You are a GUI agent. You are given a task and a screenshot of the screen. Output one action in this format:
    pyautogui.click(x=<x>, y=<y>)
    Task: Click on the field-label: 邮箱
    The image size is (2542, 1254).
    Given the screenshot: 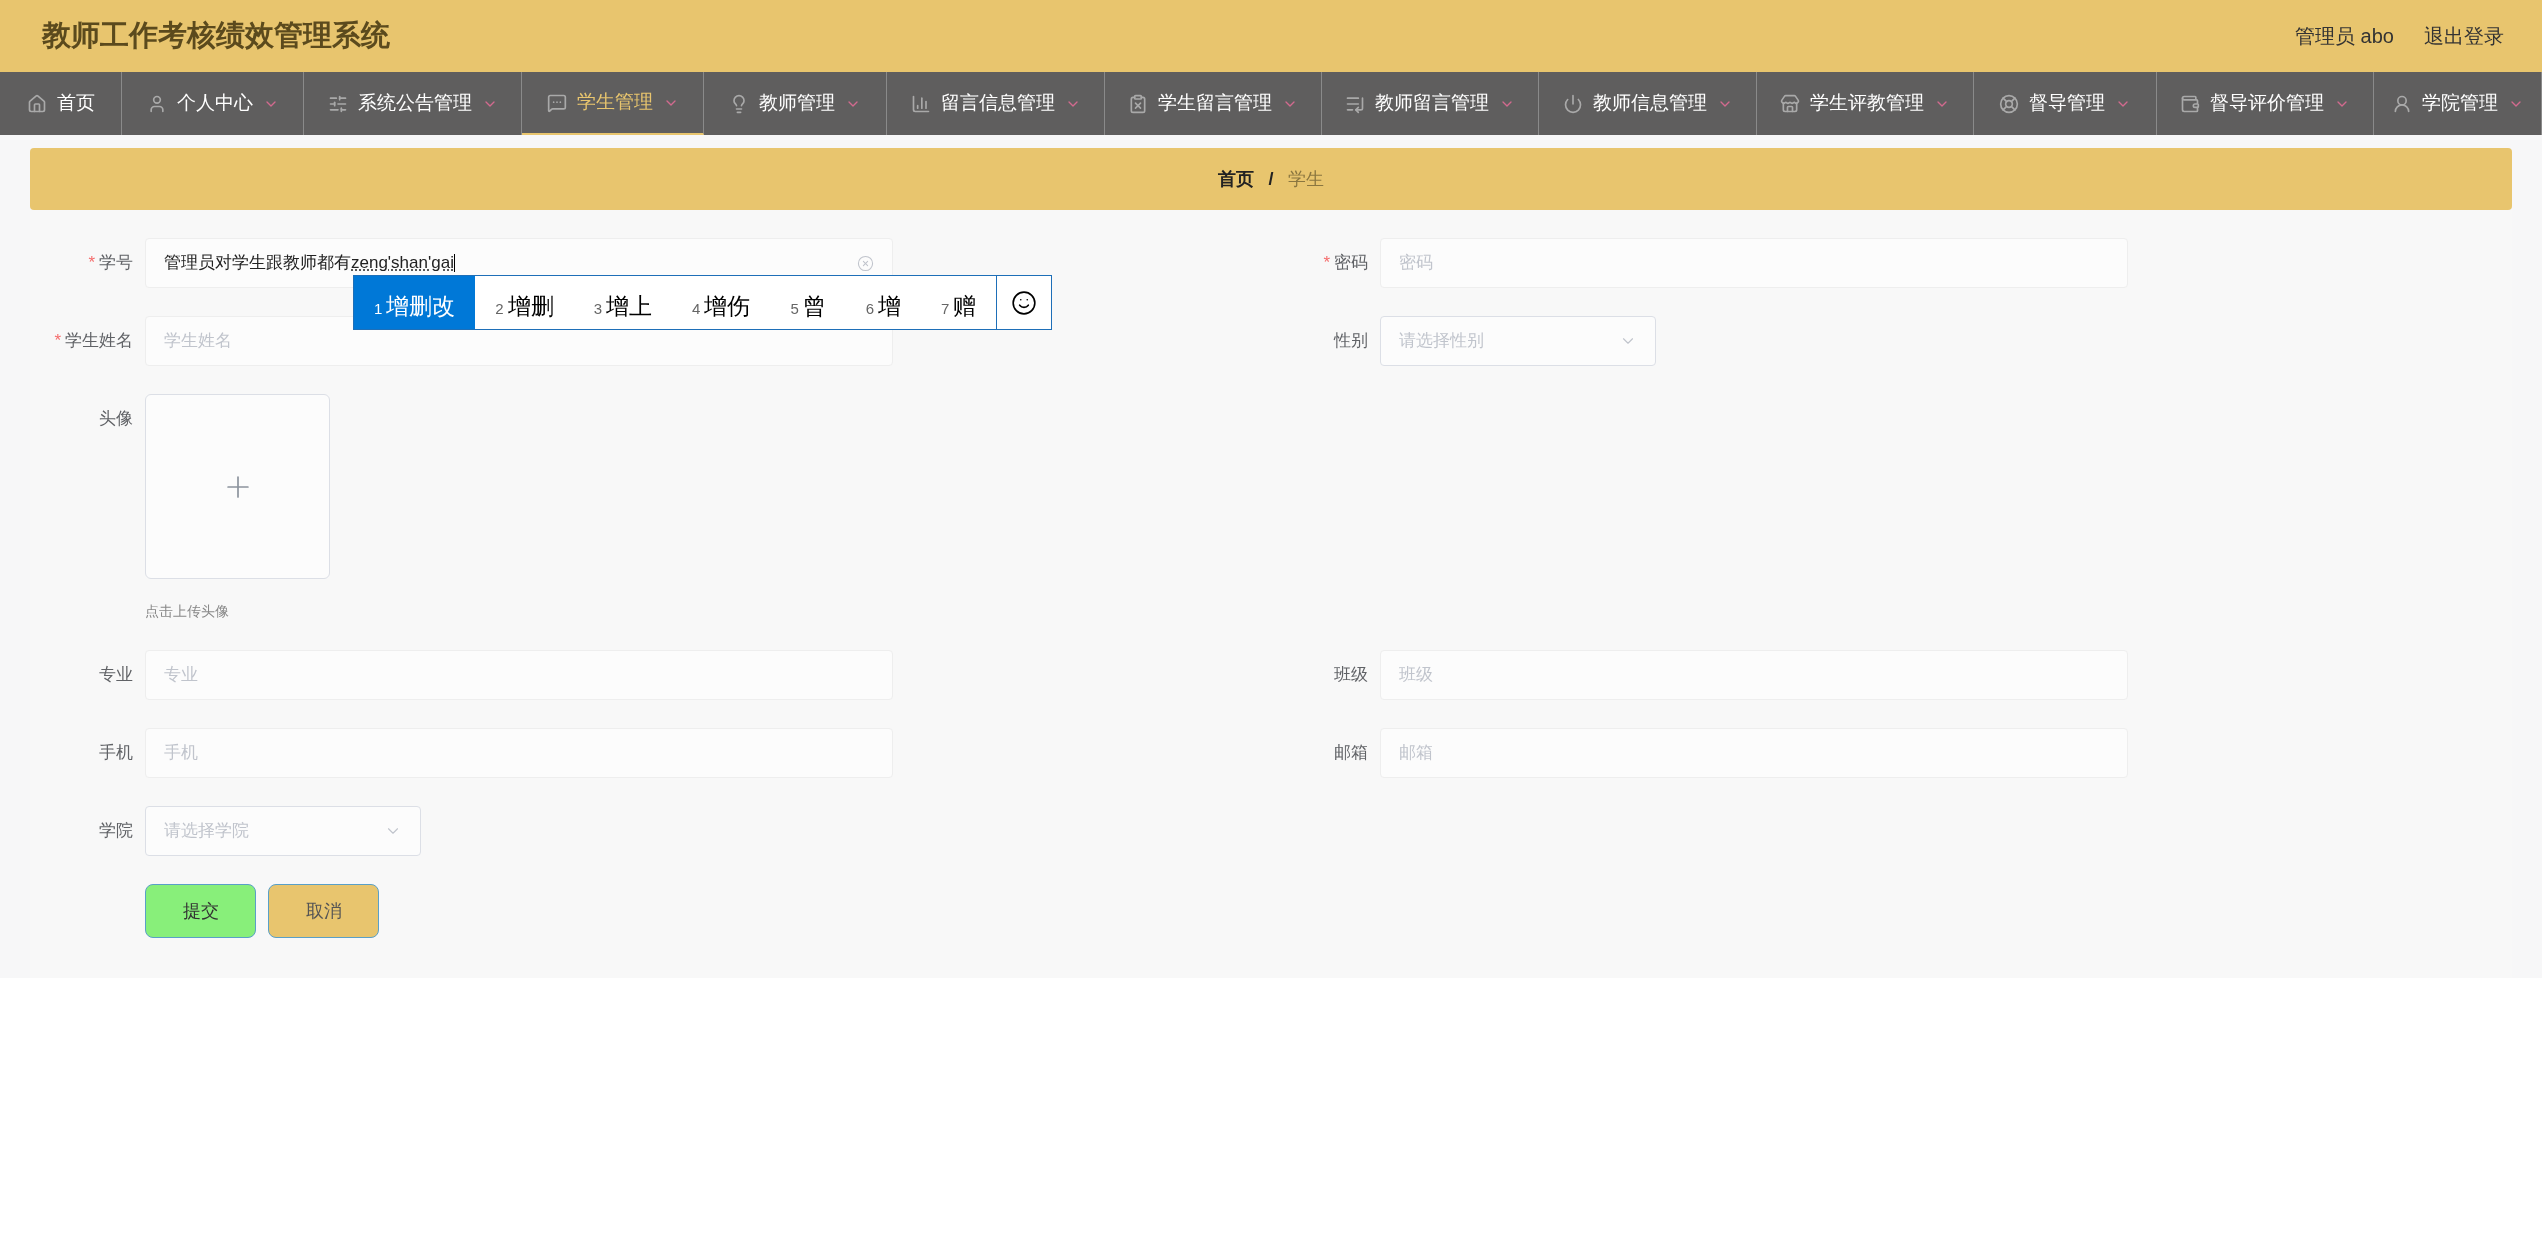 What is the action you would take?
    pyautogui.click(x=1351, y=753)
    